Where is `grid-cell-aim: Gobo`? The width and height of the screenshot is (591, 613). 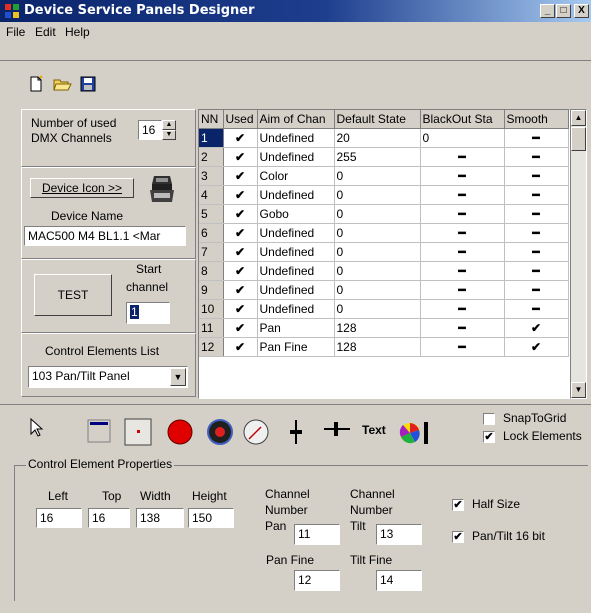 grid-cell-aim: Gobo is located at coordinates (296, 214).